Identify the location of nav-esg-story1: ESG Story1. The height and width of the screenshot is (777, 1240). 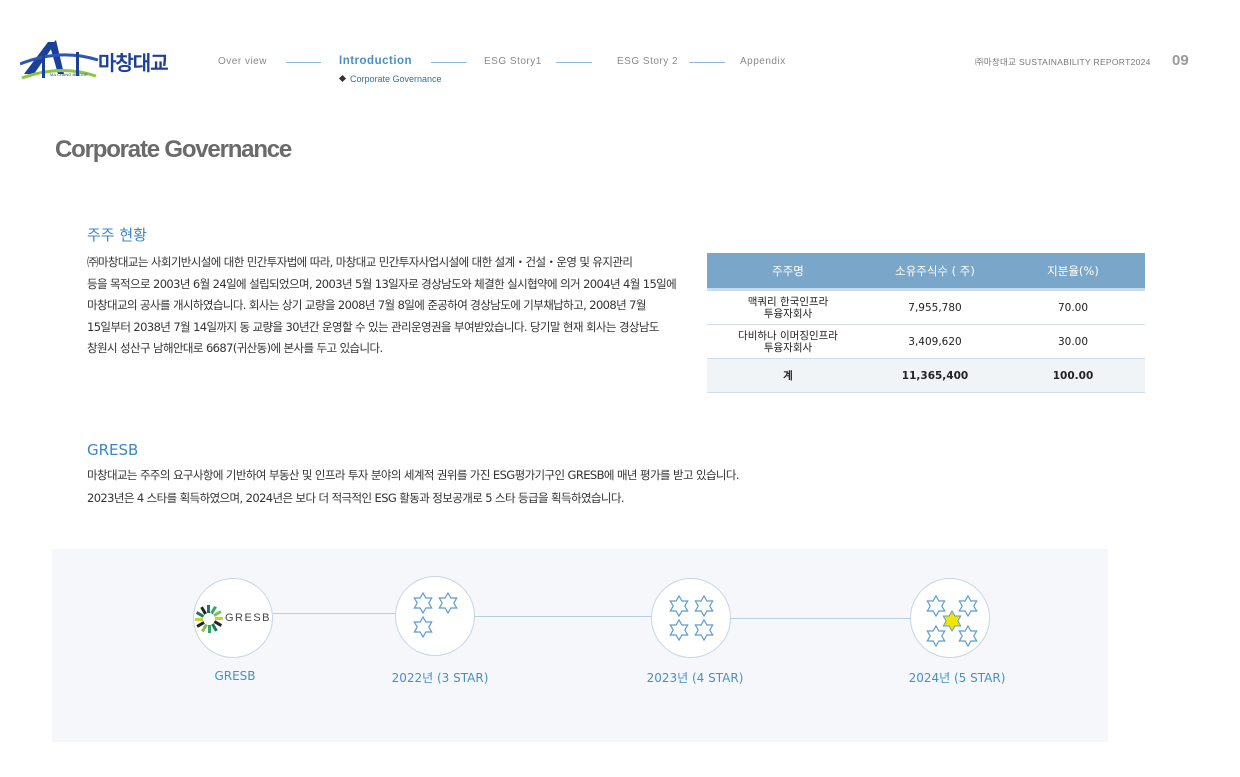
(513, 61).